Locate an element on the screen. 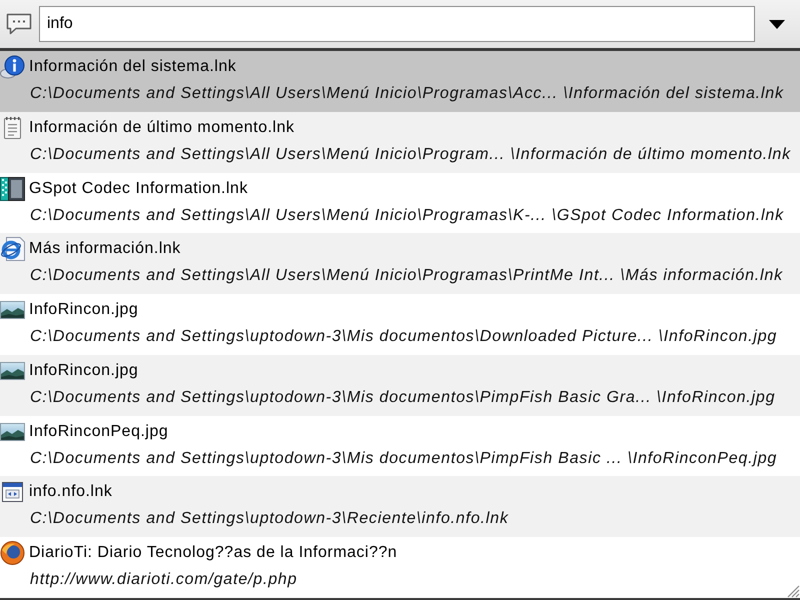 The image size is (800, 600). result-title: Información del sistema.lnk is located at coordinates (132, 67).